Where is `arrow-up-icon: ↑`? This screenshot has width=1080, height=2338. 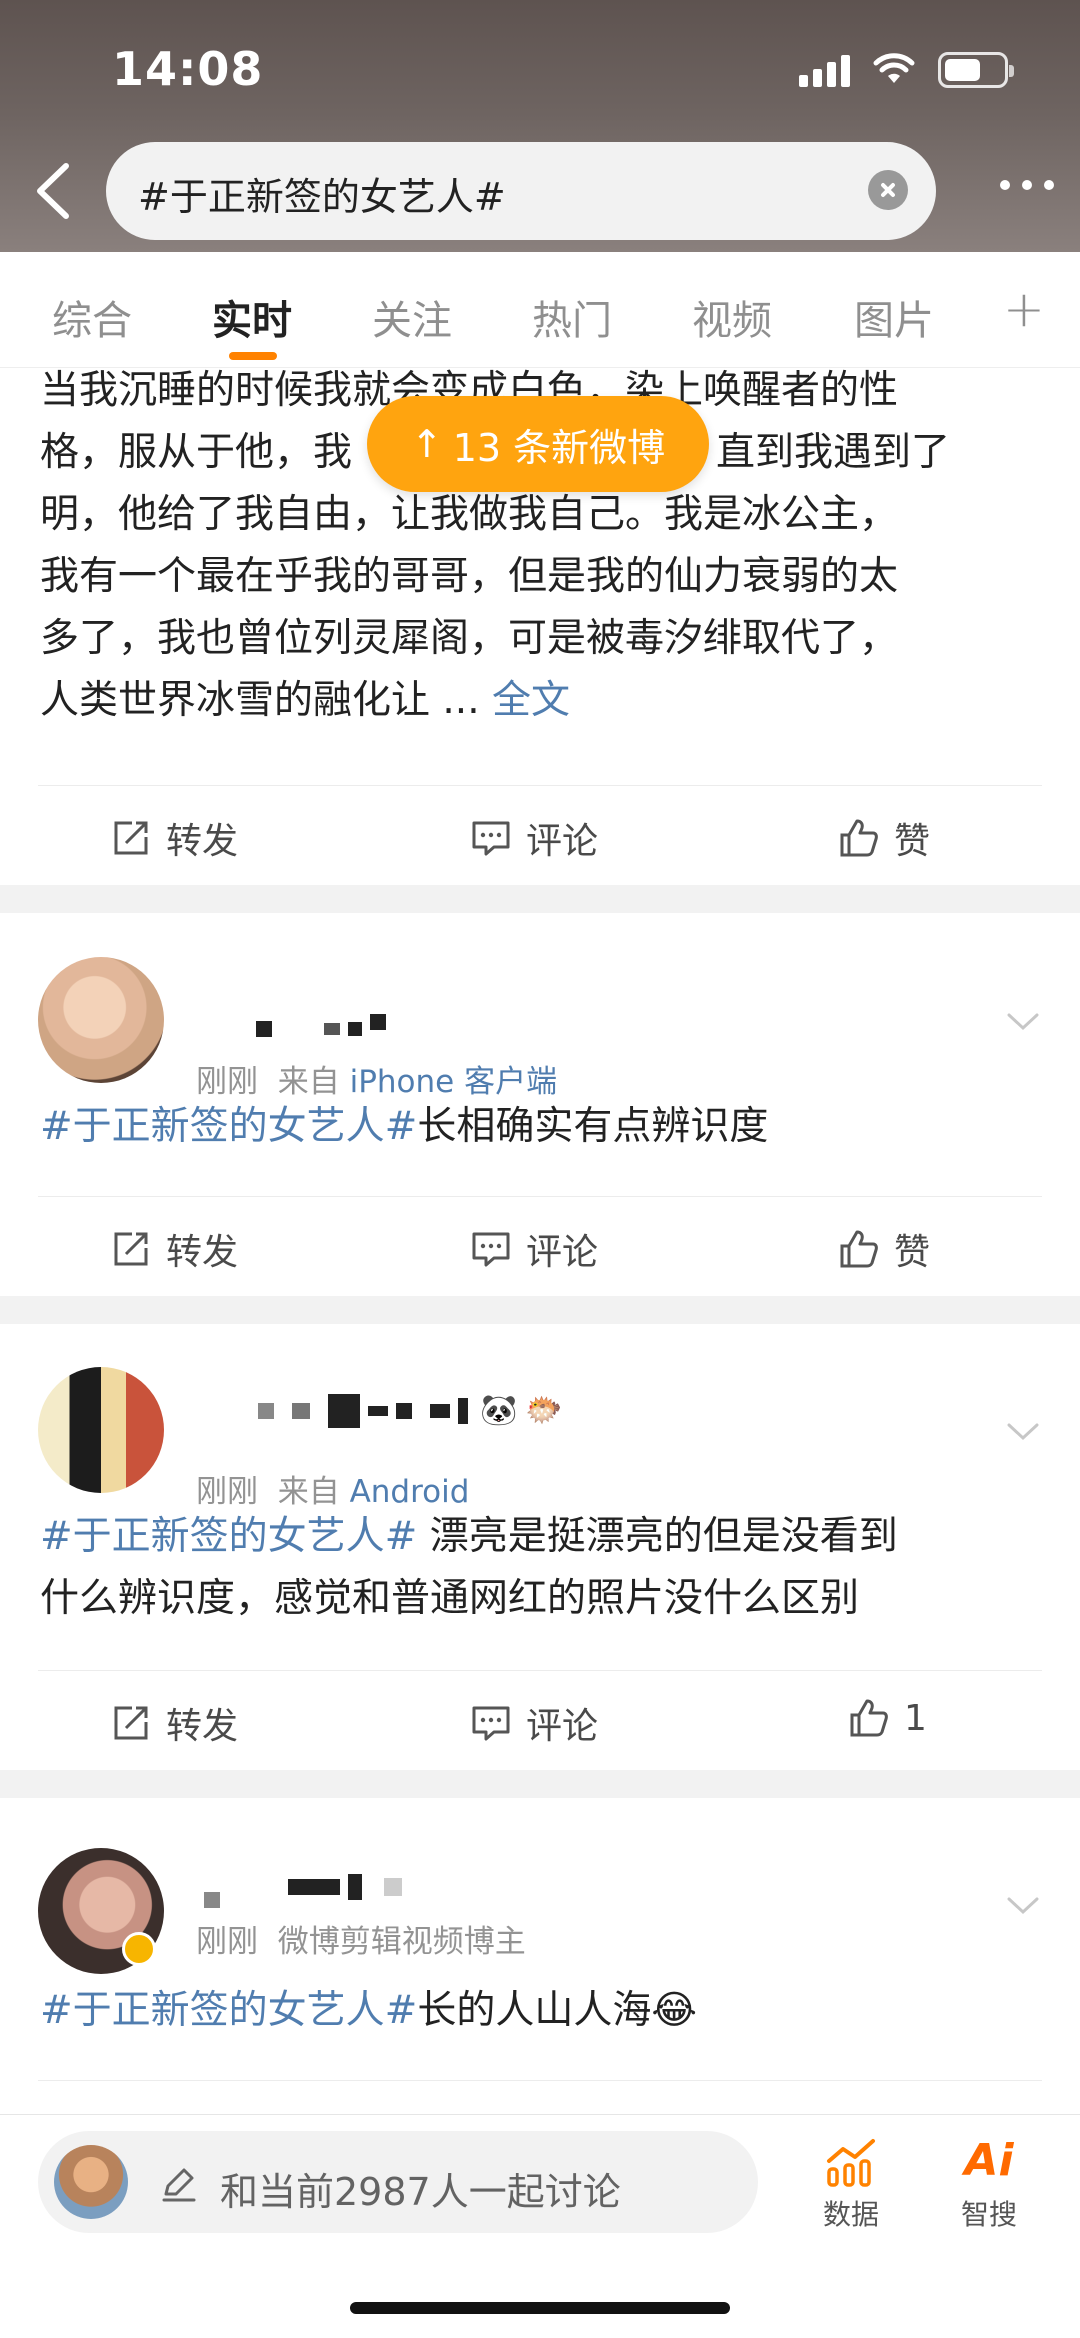 arrow-up-icon: ↑ is located at coordinates (426, 444).